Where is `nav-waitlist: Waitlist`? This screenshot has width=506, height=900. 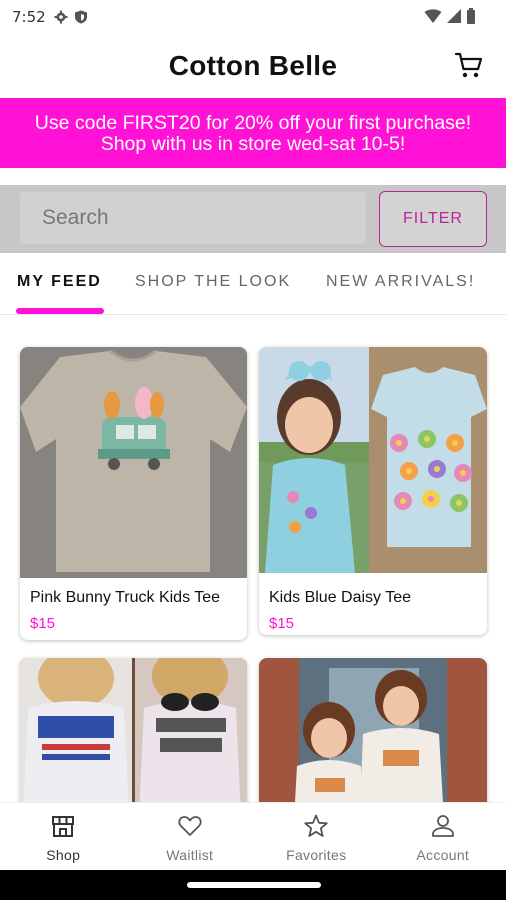 nav-waitlist: Waitlist is located at coordinates (190, 836).